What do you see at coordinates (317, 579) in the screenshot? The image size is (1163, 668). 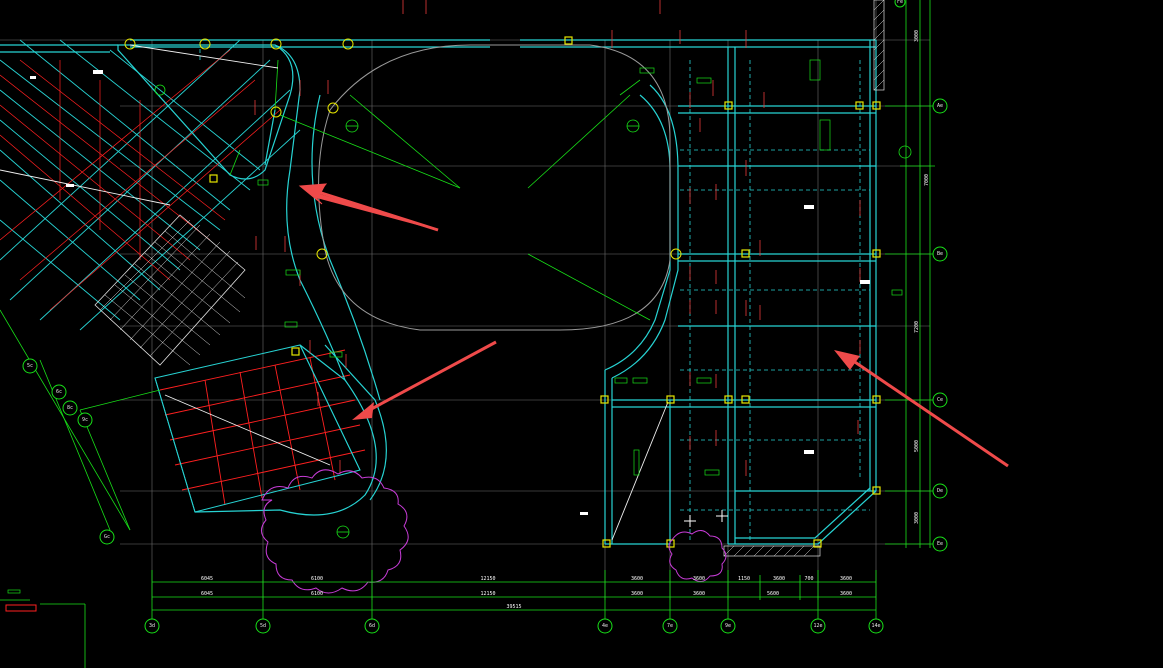 I see `dim-b1-1: 6100` at bounding box center [317, 579].